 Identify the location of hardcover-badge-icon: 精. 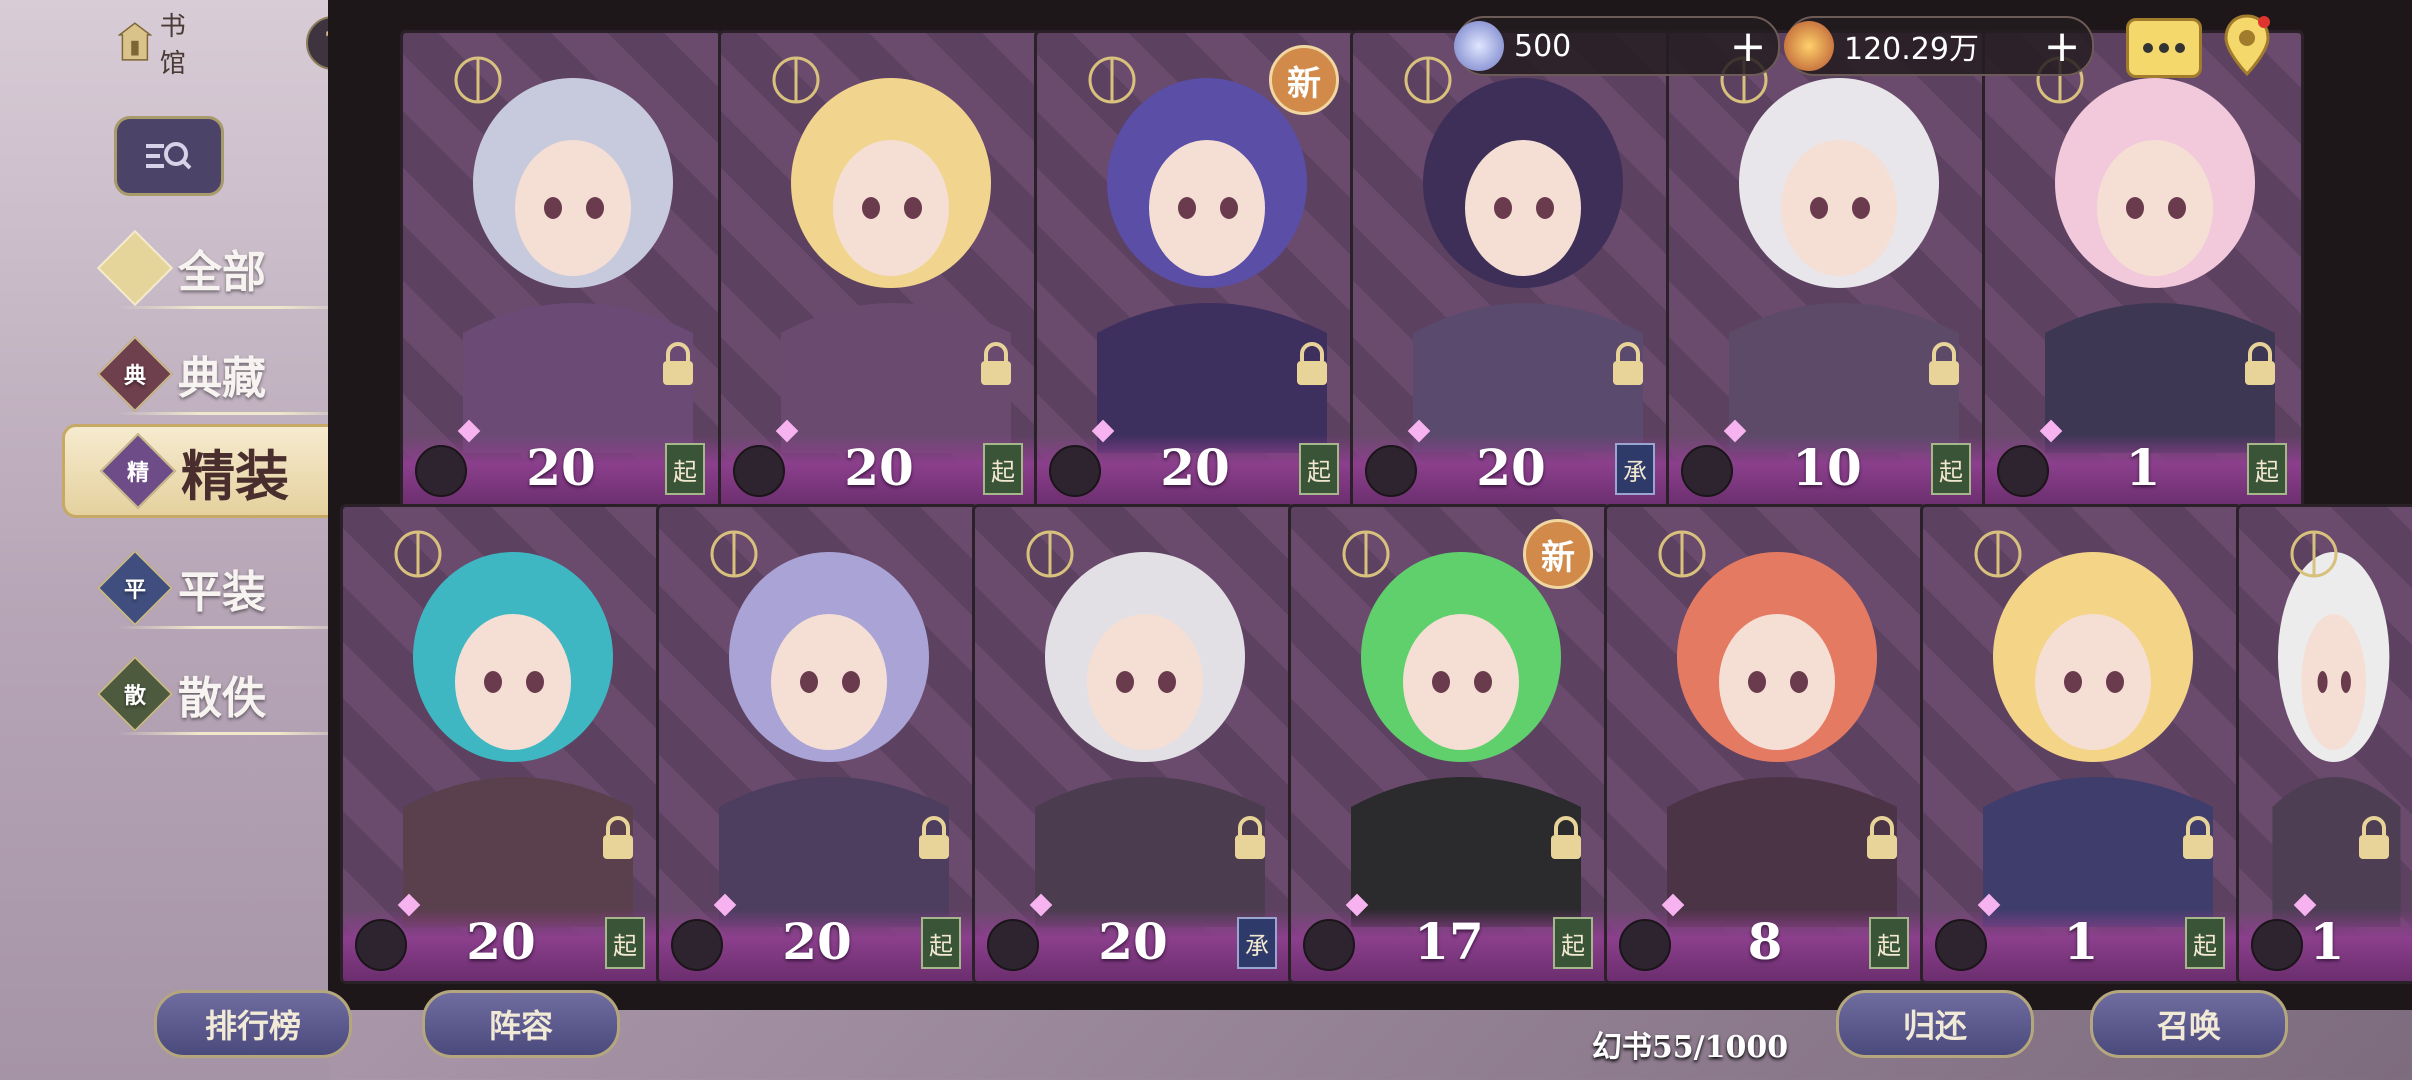
(138, 471).